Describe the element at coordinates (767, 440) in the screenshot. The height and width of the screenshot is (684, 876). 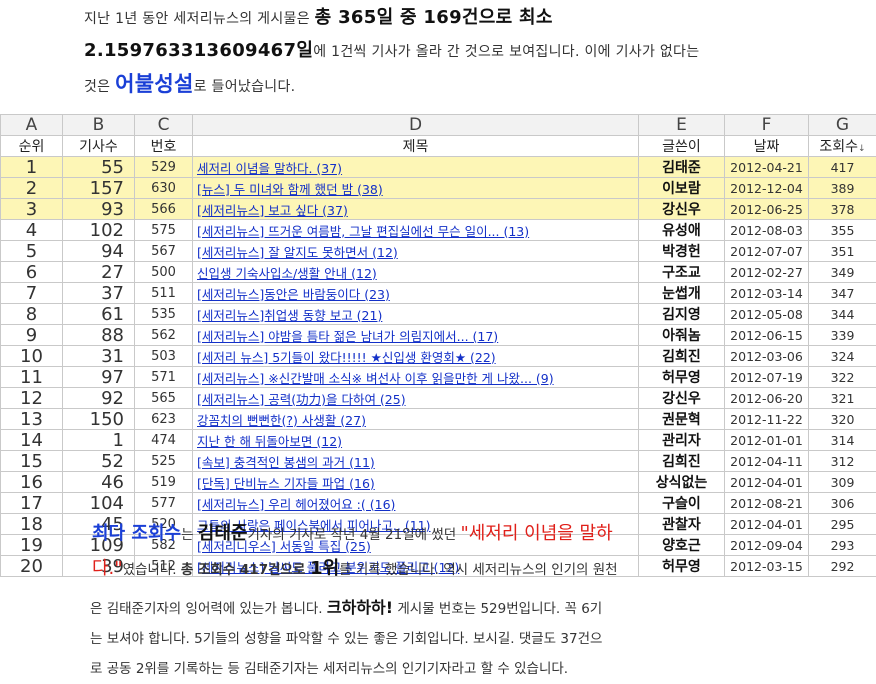
I see `date-cell: 2012-01-01` at that location.